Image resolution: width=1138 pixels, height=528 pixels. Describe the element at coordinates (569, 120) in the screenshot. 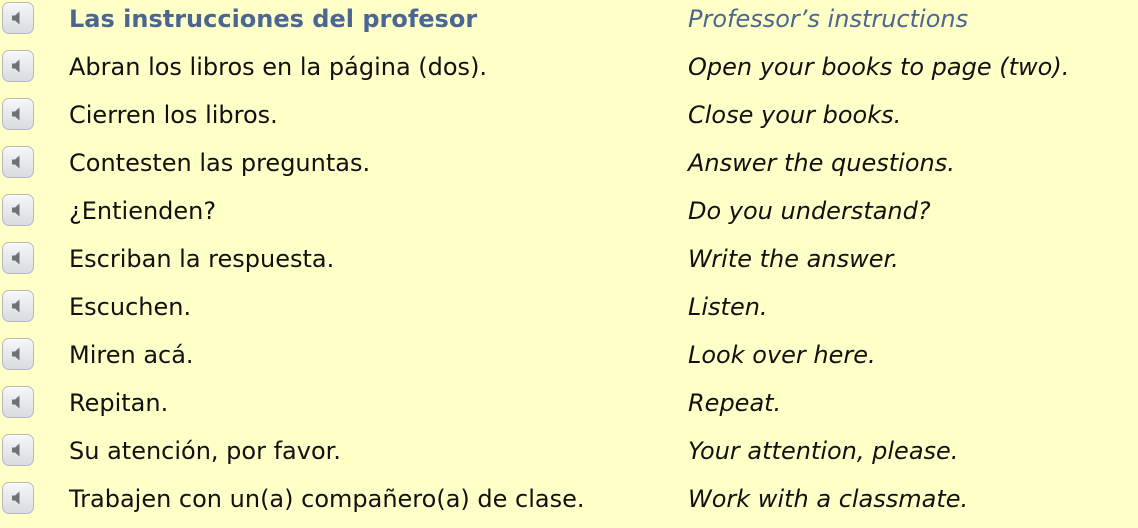

I see `phrase-row: Cierren los libros. Close your books.` at that location.